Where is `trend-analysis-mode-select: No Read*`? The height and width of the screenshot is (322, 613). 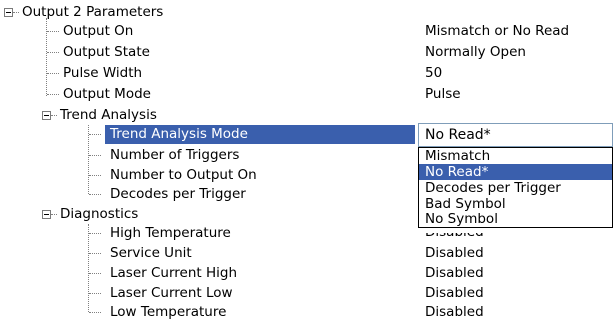
trend-analysis-mode-select: No Read* is located at coordinates (515, 135).